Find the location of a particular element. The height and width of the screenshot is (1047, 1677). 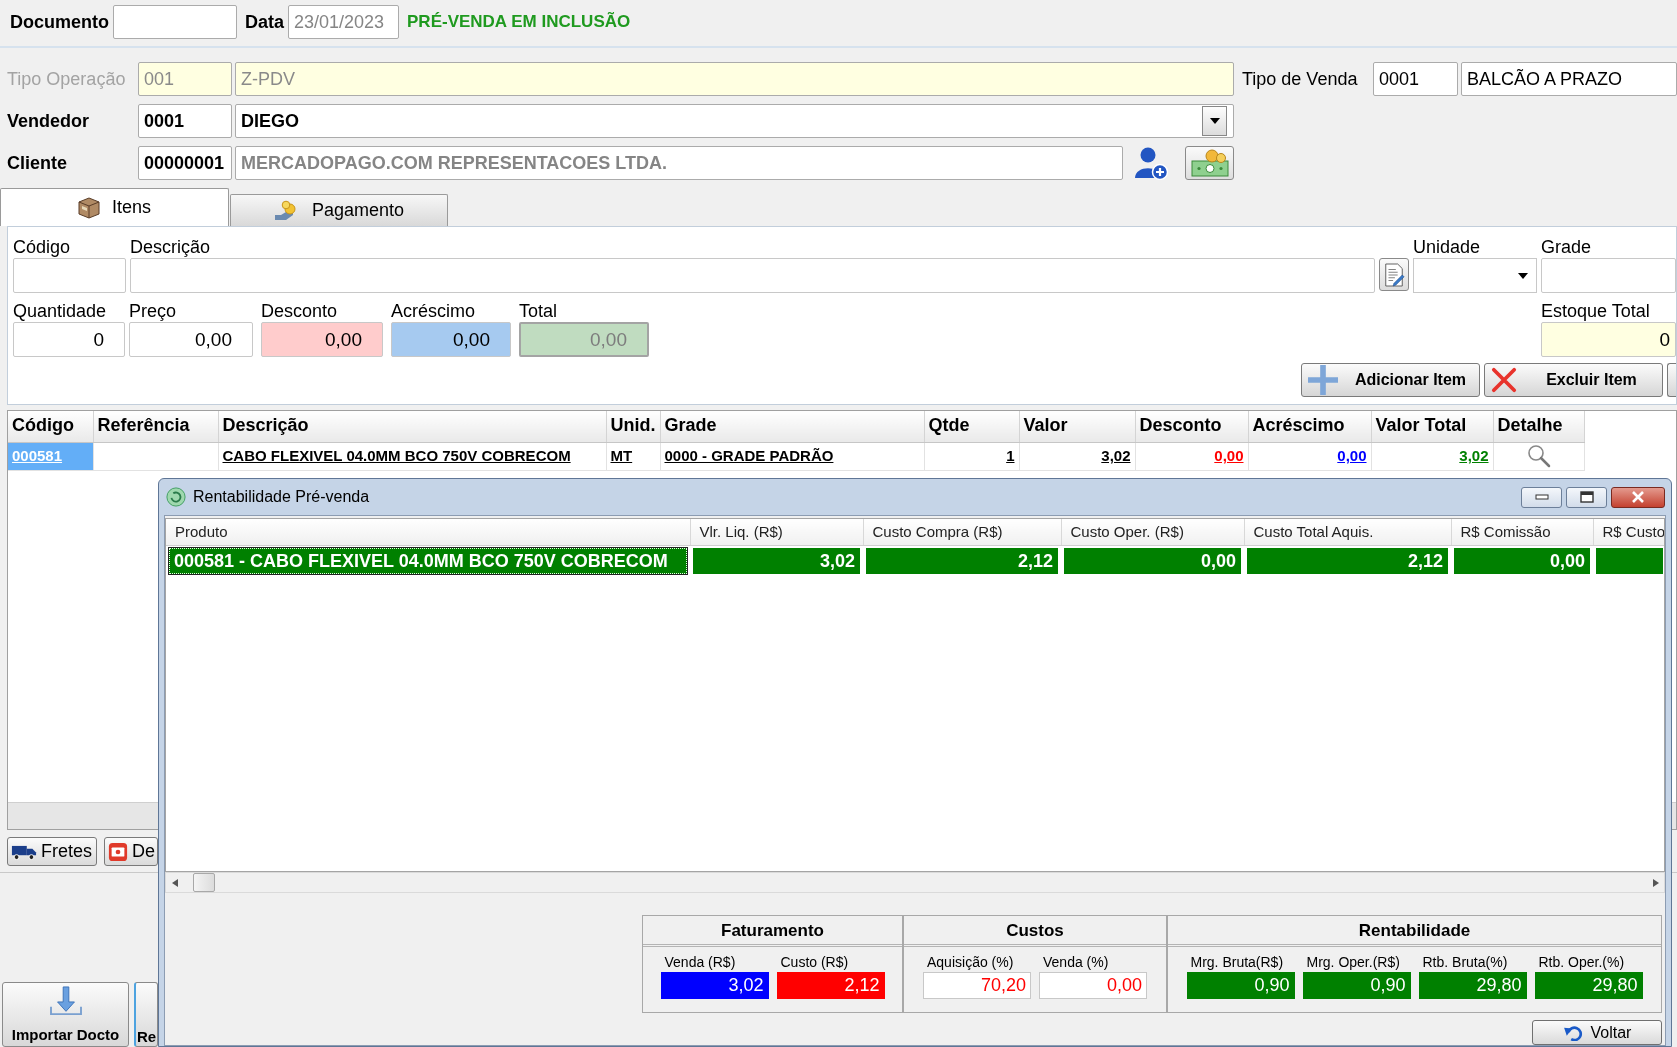

truck-icon is located at coordinates (24, 851).